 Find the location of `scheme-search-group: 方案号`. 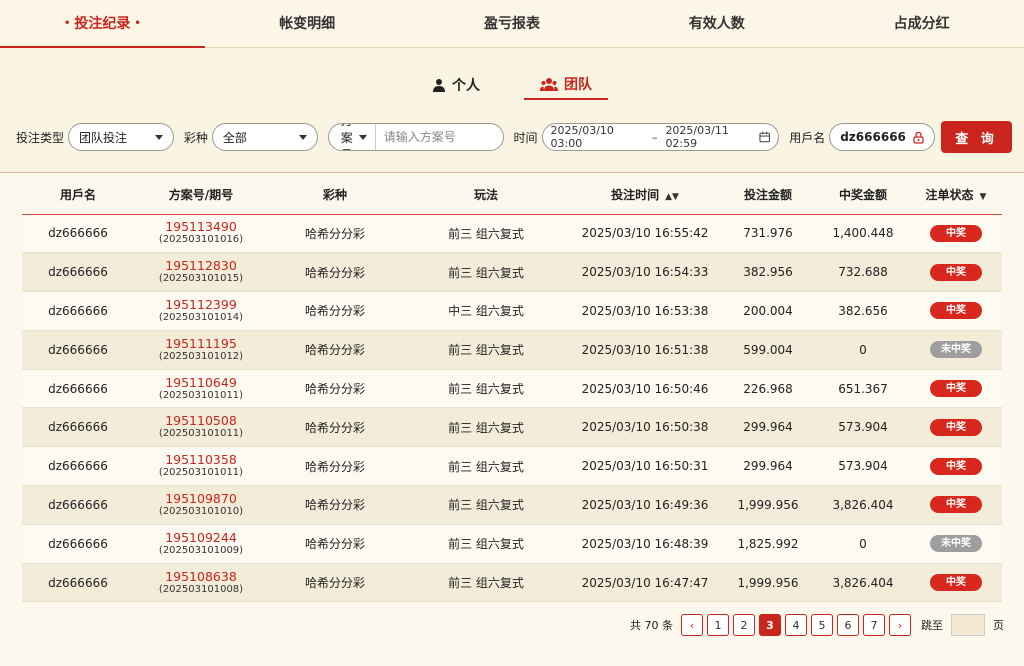

scheme-search-group: 方案号 is located at coordinates (415, 137).